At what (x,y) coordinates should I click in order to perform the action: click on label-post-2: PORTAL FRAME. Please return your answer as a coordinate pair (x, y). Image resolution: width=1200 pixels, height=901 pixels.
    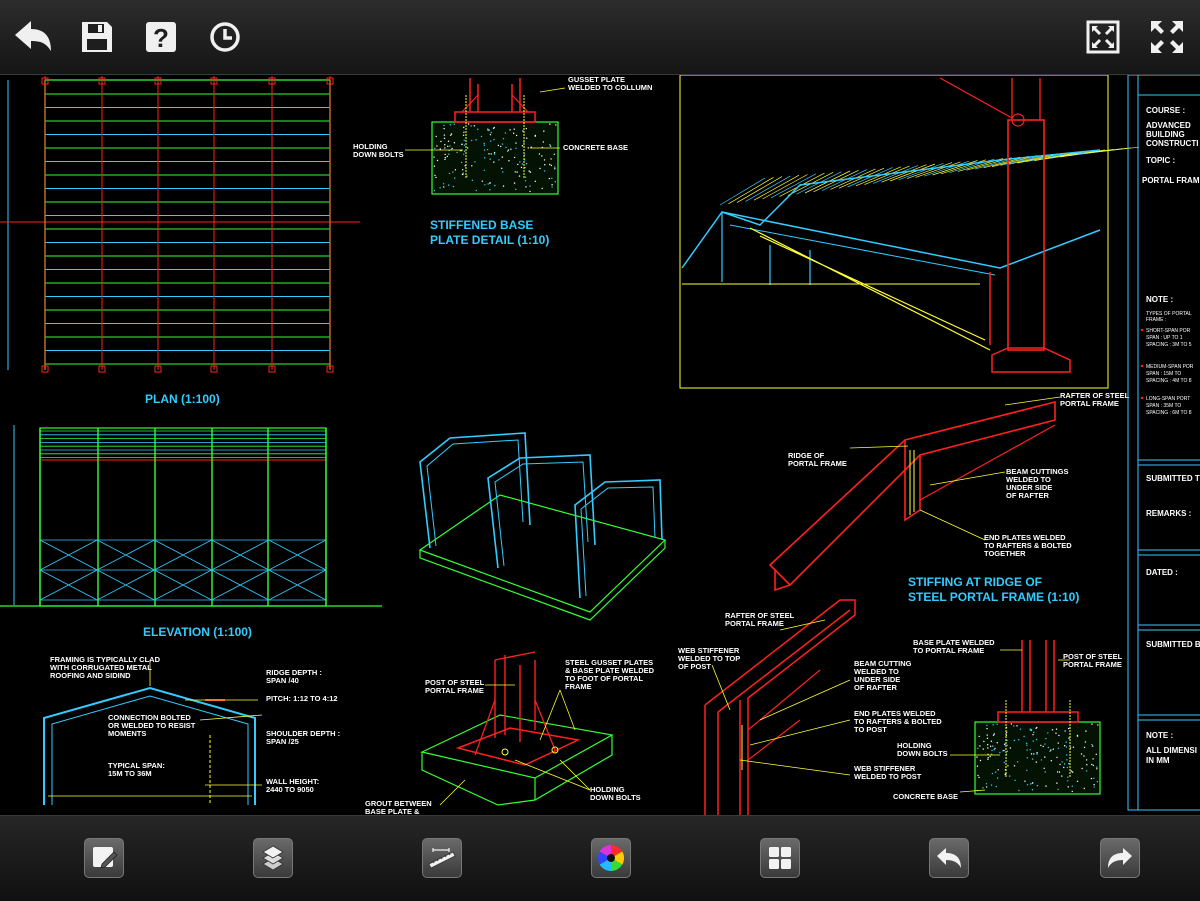
    Looking at the image, I should click on (454, 690).